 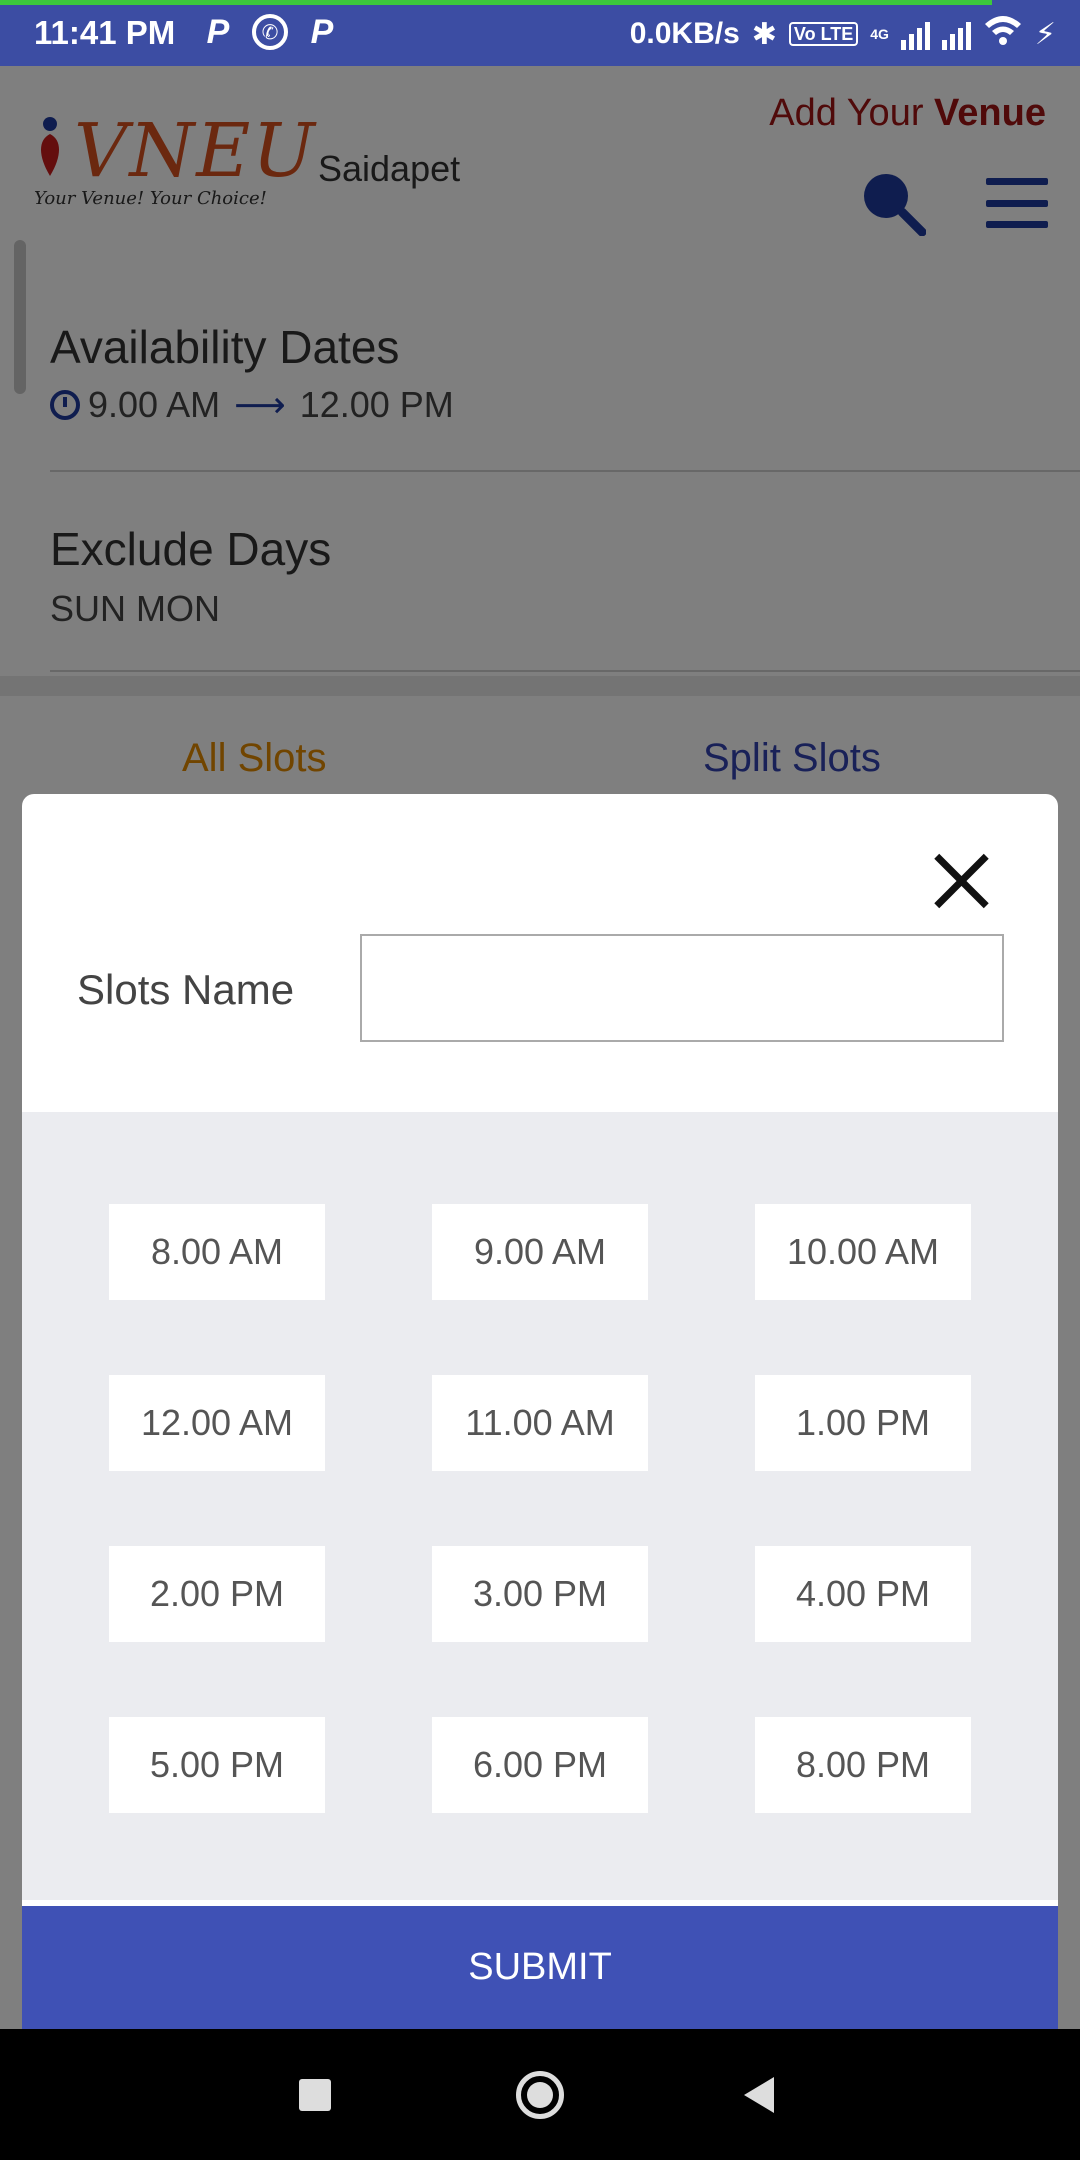 I want to click on status-bar: 11:41 PM P ✆ P 0.0KB/s ✱ Vo LTE 4G ⚡, so click(x=540, y=33).